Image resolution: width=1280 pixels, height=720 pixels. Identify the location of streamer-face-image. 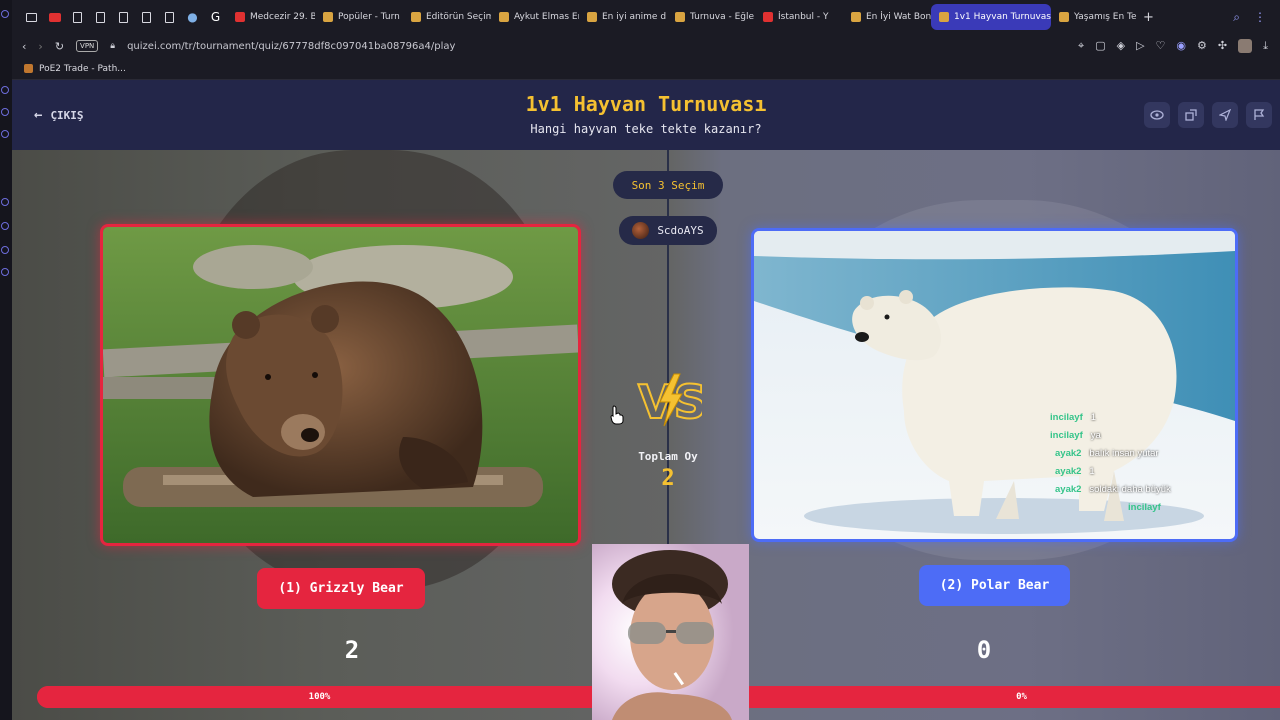
(670, 632).